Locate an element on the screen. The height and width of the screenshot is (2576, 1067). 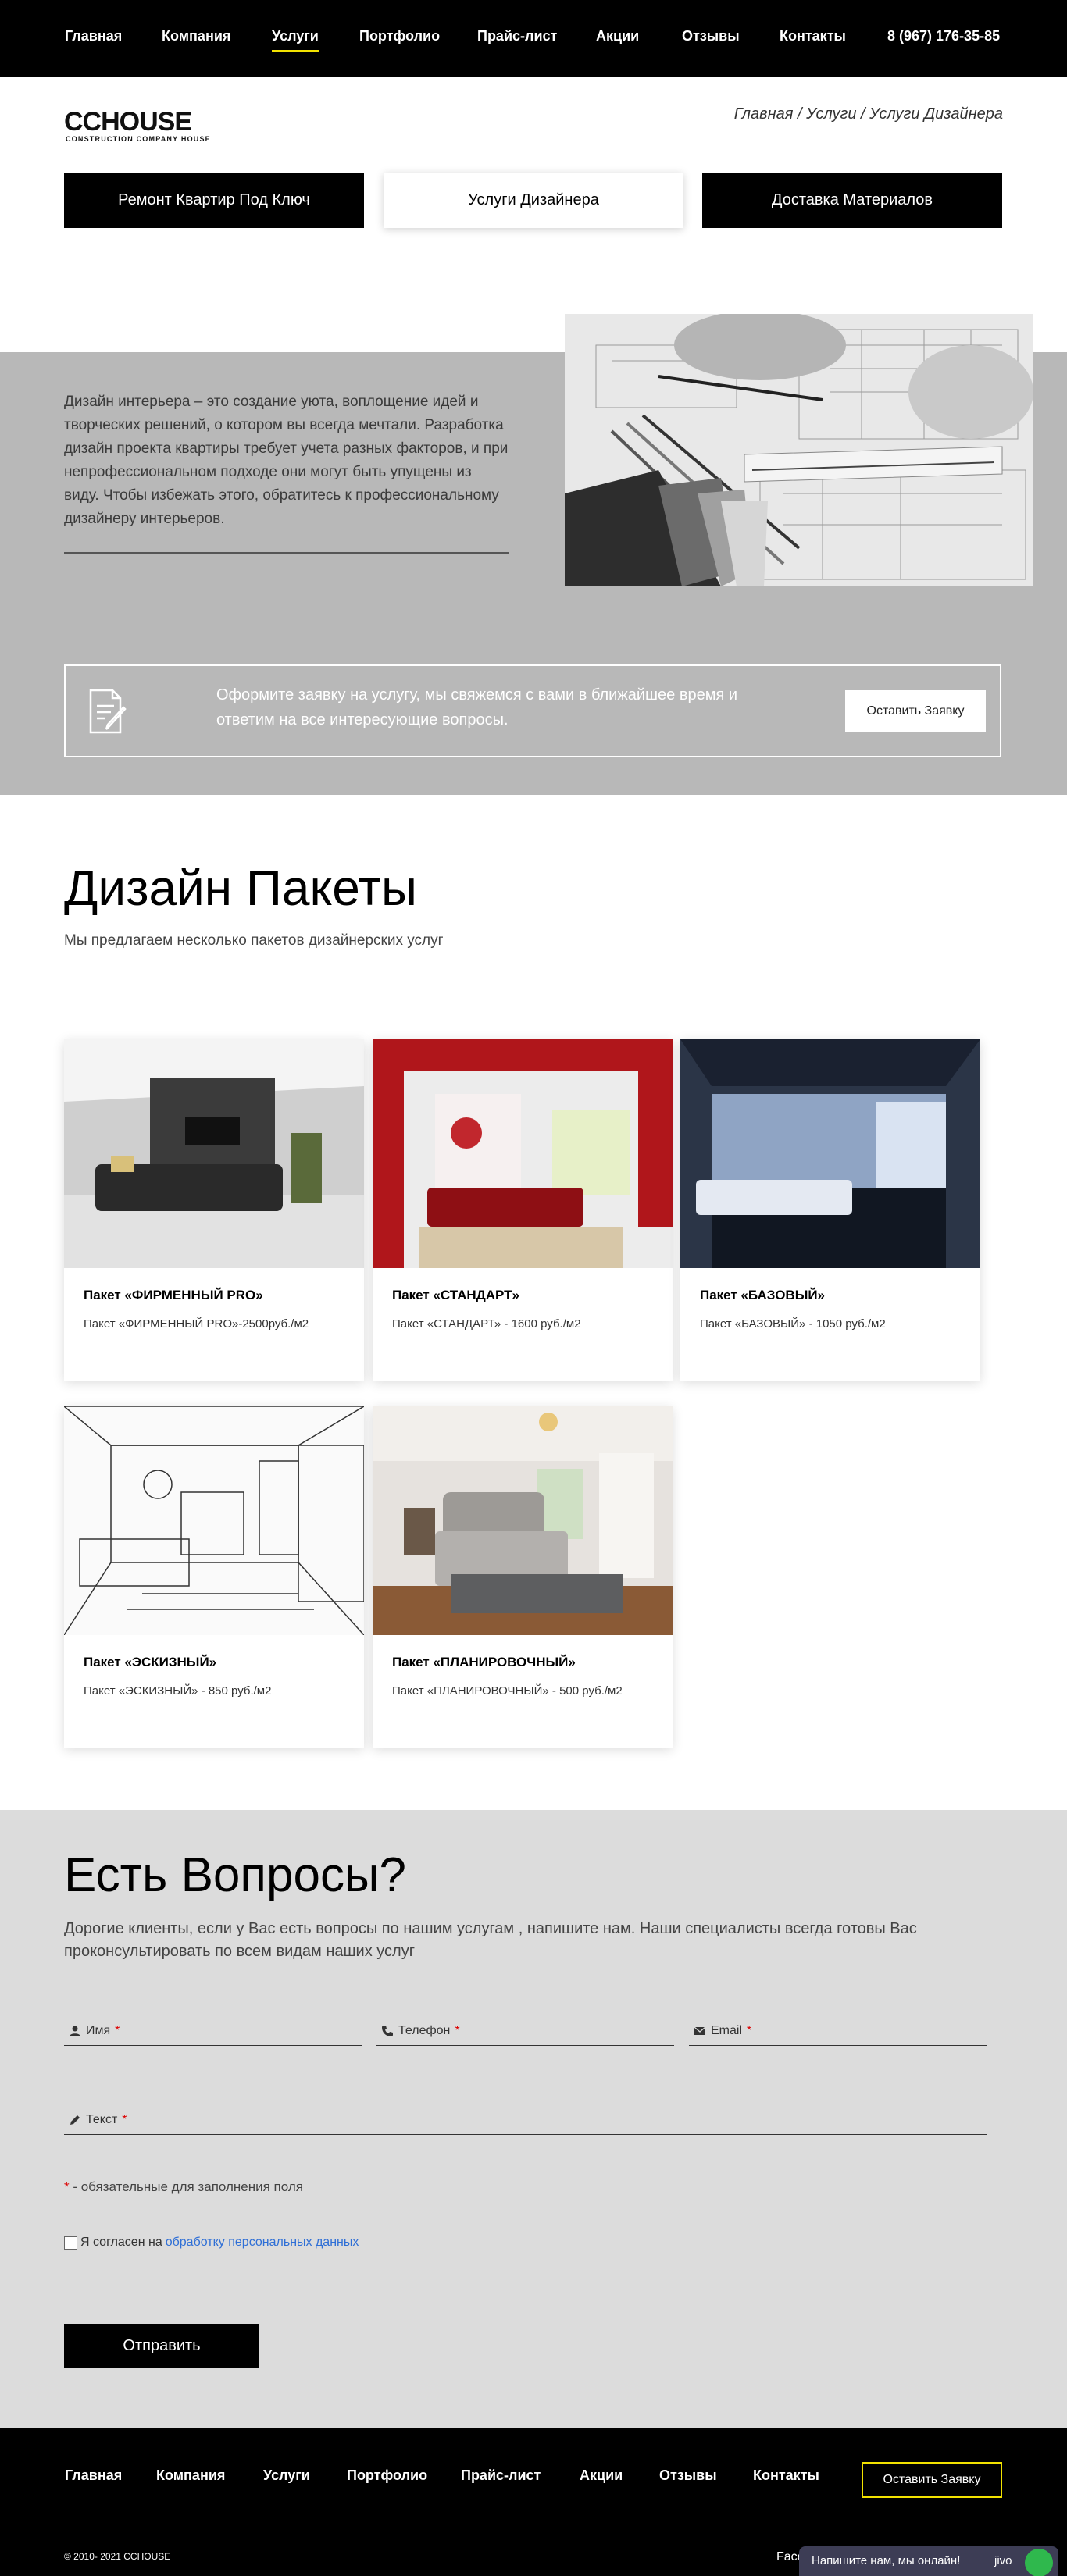
package-price: Пакет «БАЗОВЫЙ» - 1050 руб./м2 is located at coordinates (793, 1324).